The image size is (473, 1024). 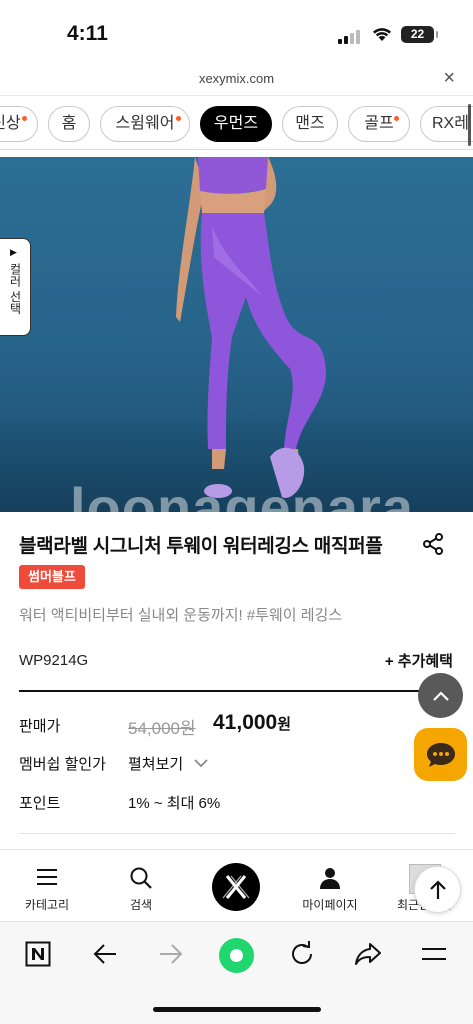 What do you see at coordinates (156, 764) in the screenshot?
I see `expand-label: 펼쳐보기` at bounding box center [156, 764].